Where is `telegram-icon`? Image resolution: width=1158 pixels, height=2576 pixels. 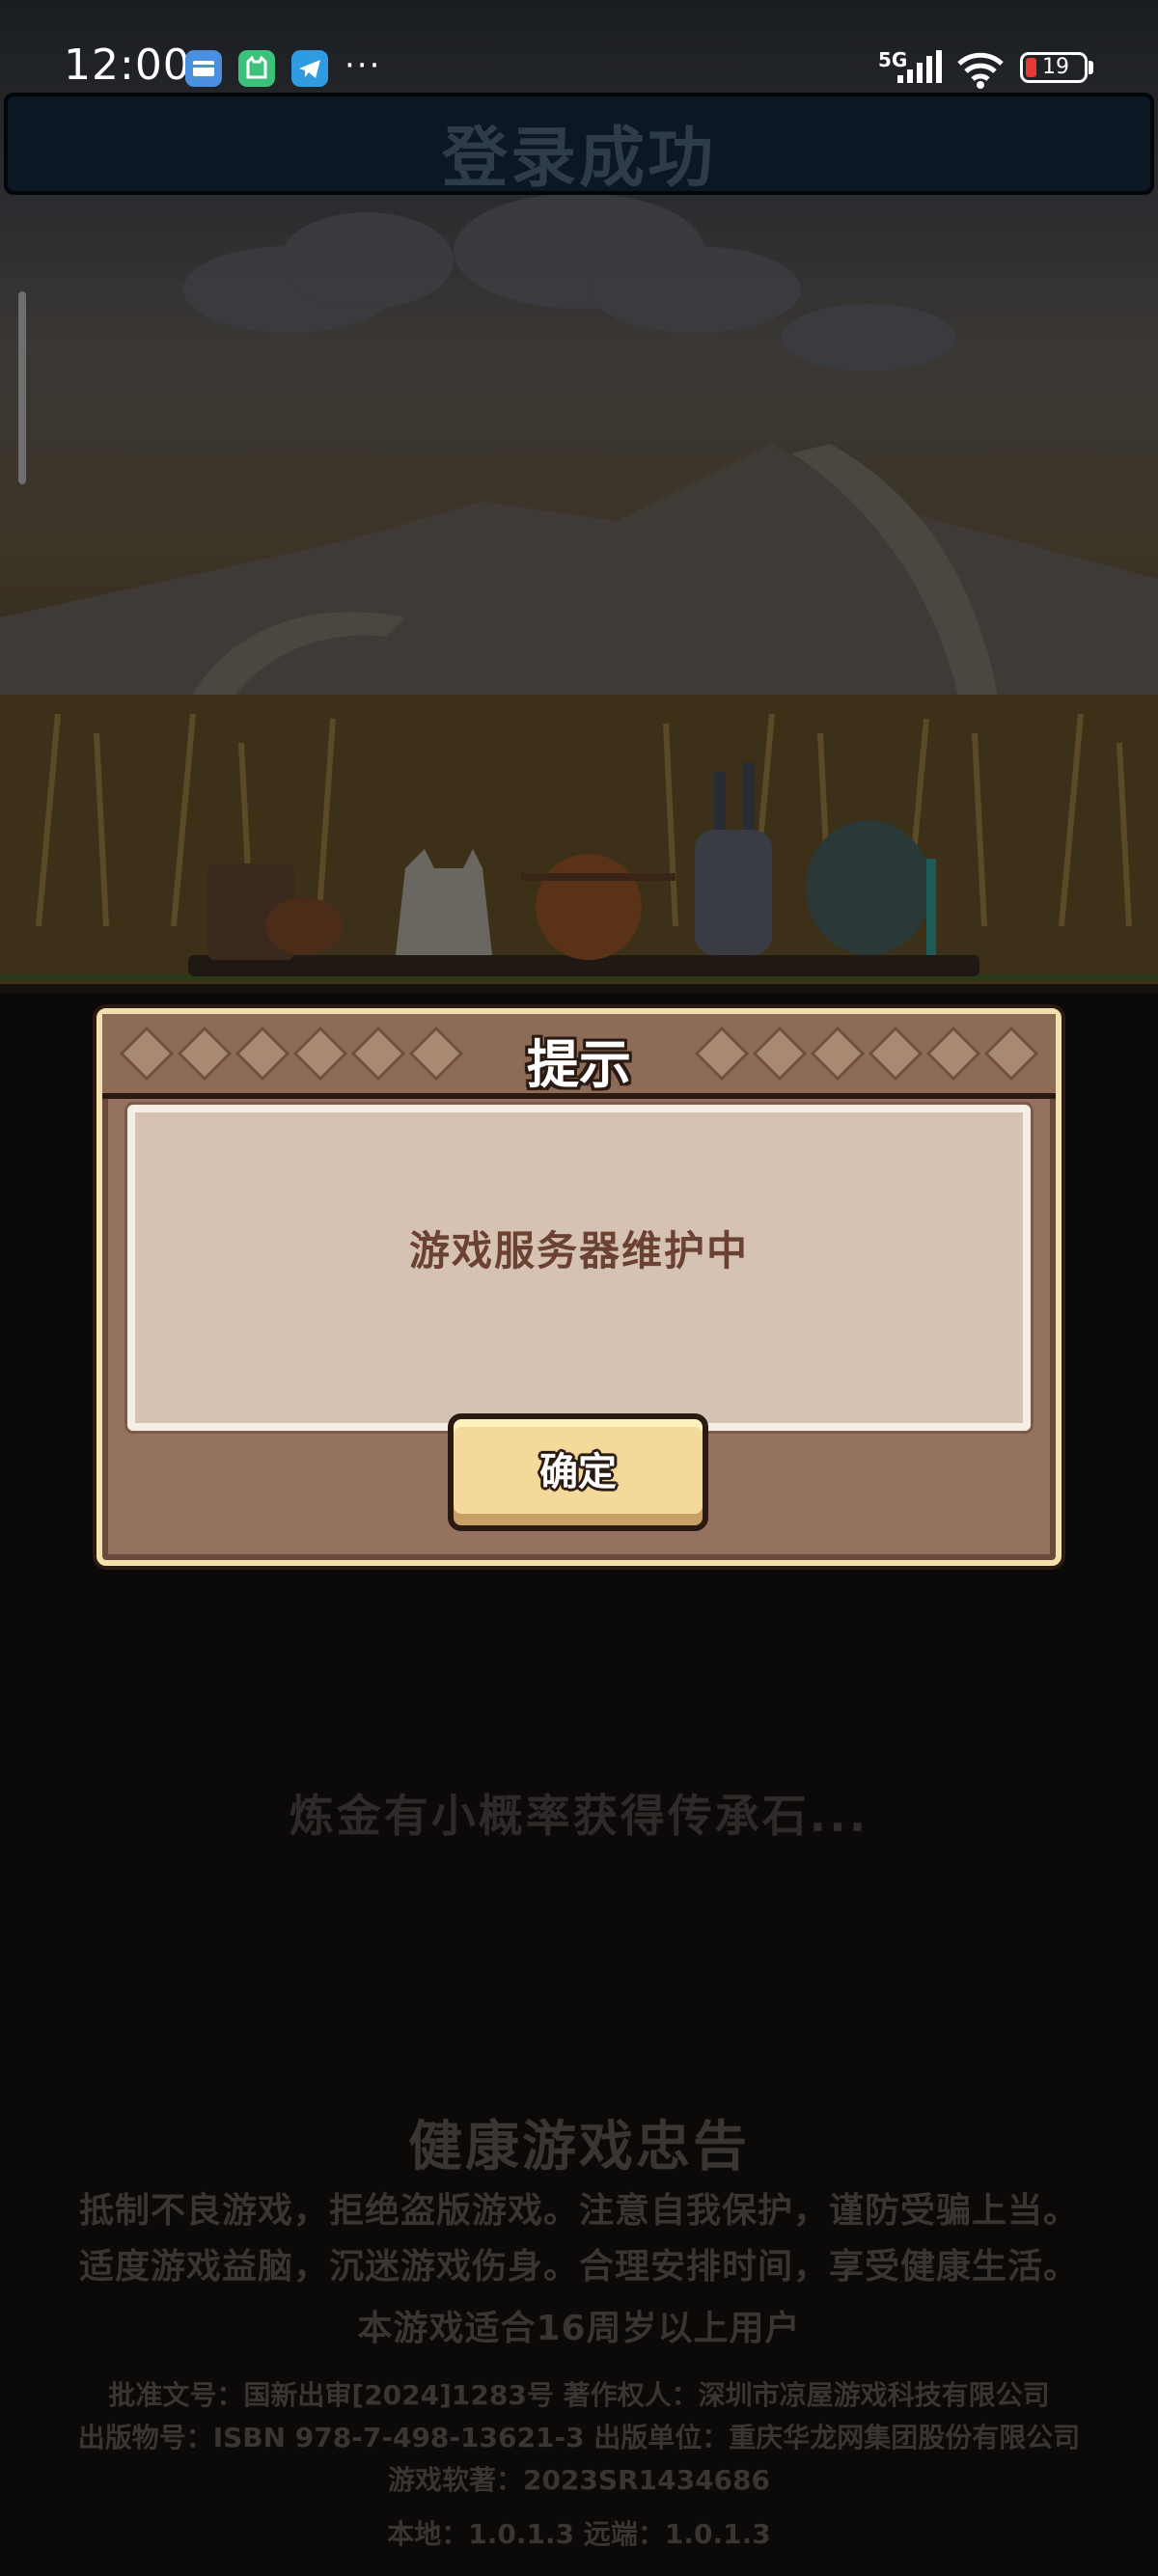 telegram-icon is located at coordinates (309, 68).